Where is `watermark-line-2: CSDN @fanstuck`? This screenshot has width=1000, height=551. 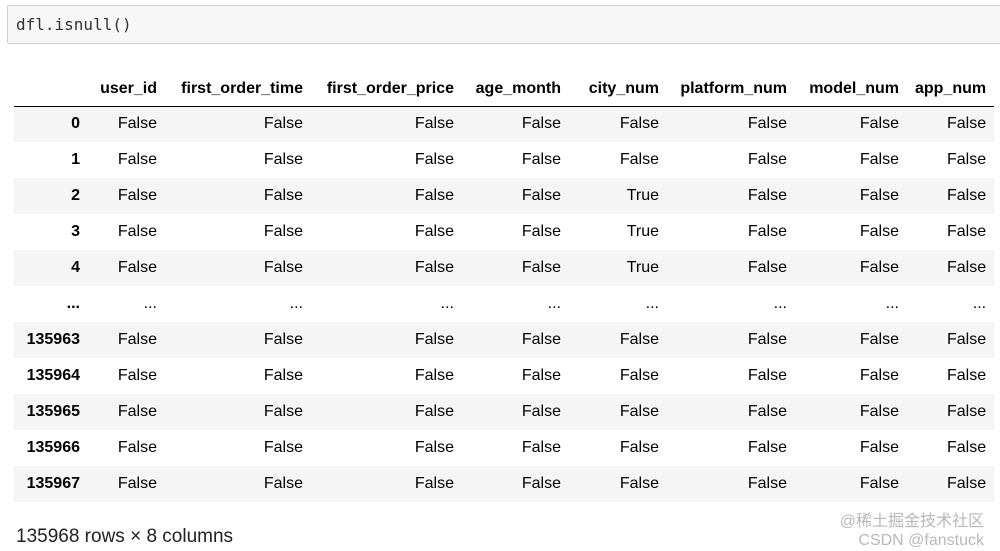
watermark-line-2: CSDN @fanstuck is located at coordinates (921, 540).